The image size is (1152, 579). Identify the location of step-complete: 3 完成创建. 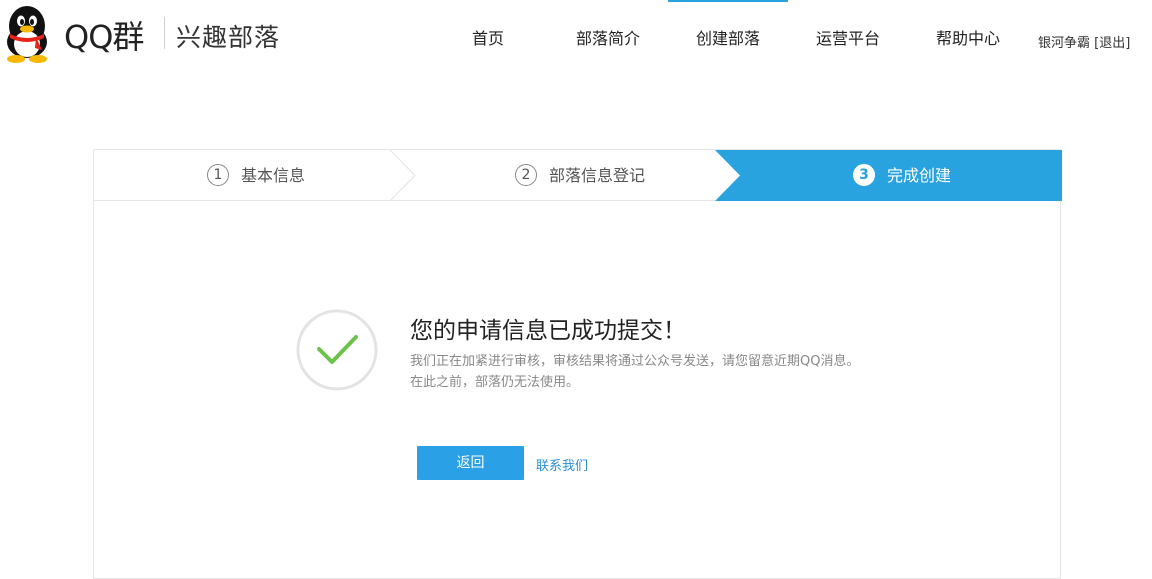
(902, 175).